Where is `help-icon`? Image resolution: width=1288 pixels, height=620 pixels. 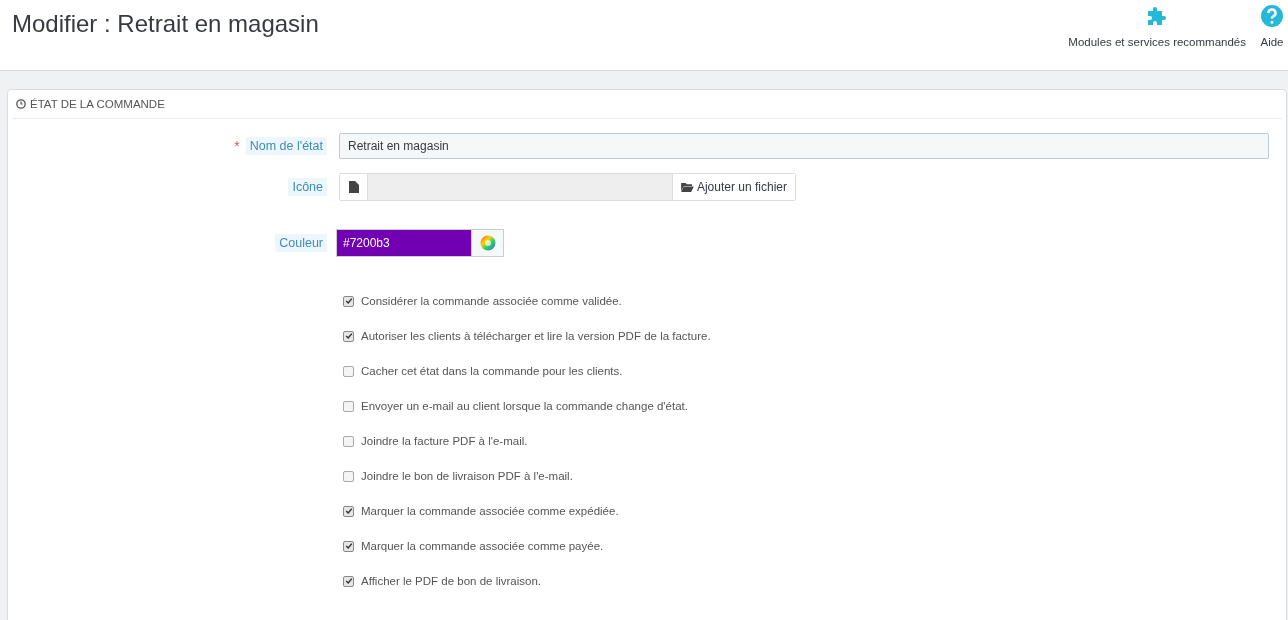 help-icon is located at coordinates (1272, 16).